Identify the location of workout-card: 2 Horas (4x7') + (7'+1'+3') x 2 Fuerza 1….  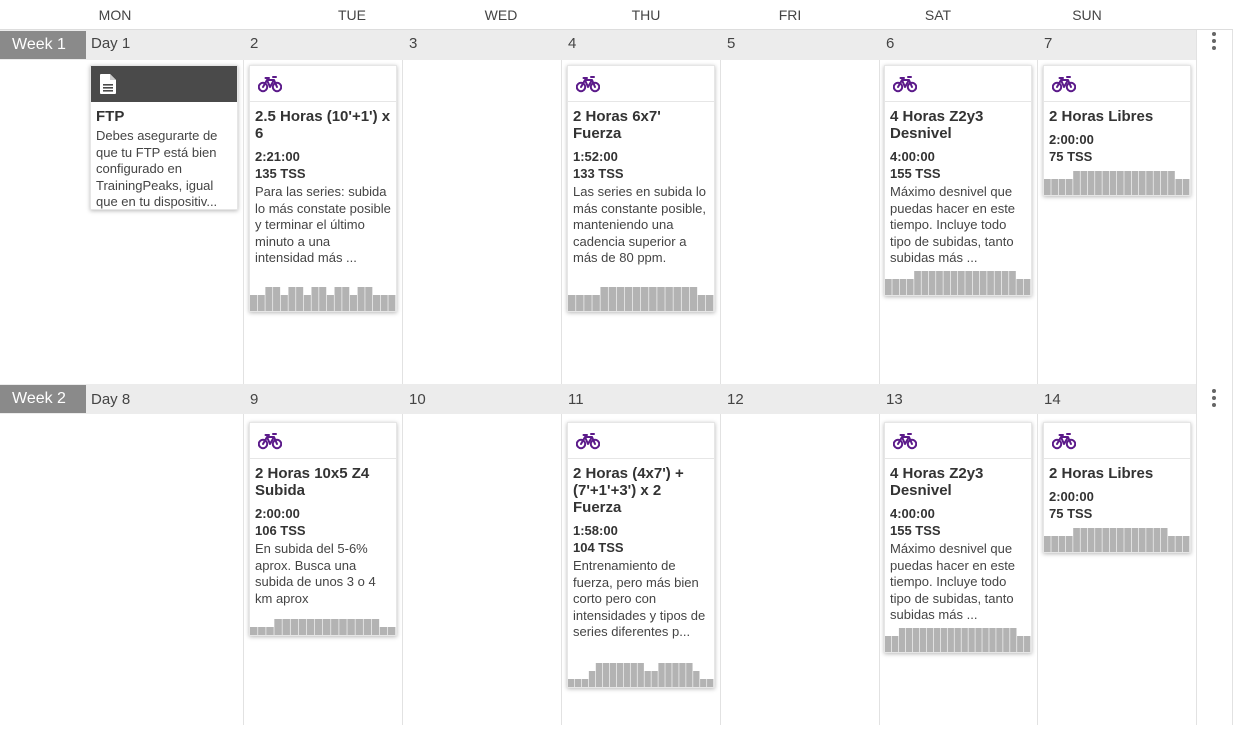
(641, 555).